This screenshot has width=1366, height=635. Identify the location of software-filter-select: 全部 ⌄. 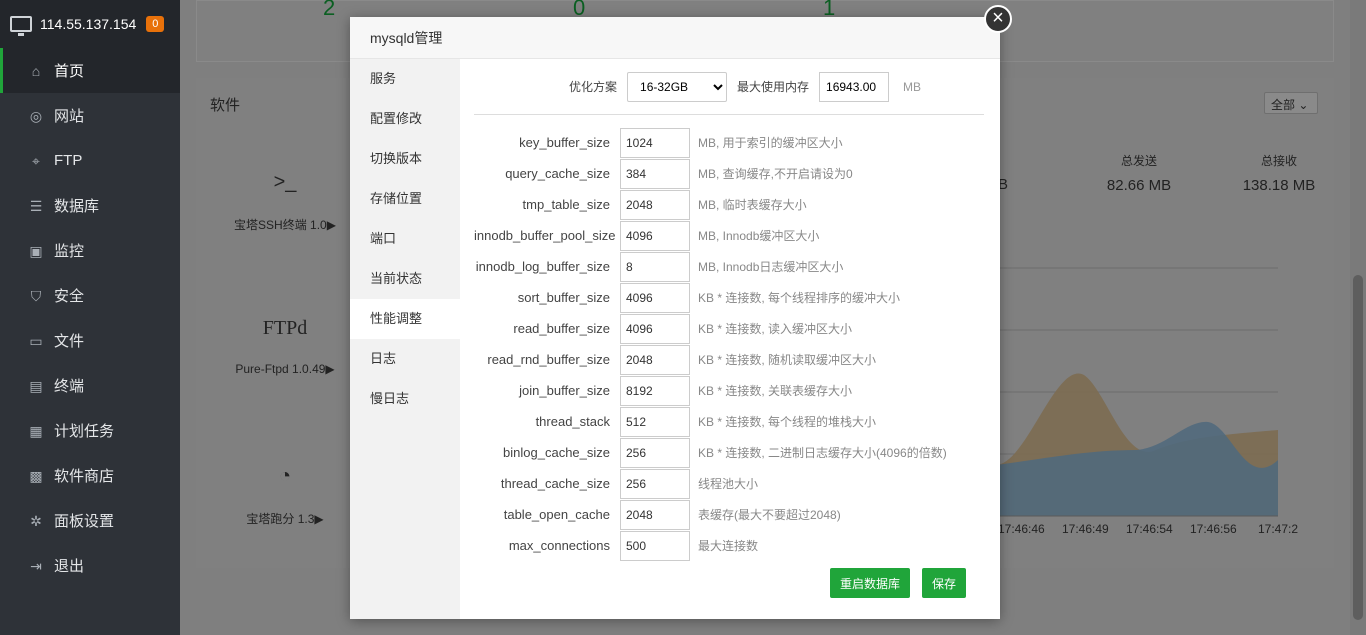
(1291, 103).